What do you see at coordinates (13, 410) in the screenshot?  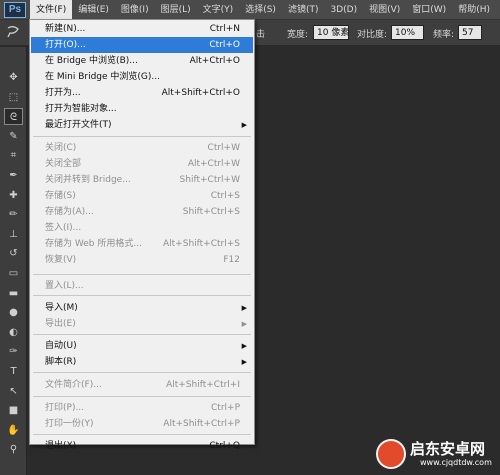 I see `shape-tool-icon: ■` at bounding box center [13, 410].